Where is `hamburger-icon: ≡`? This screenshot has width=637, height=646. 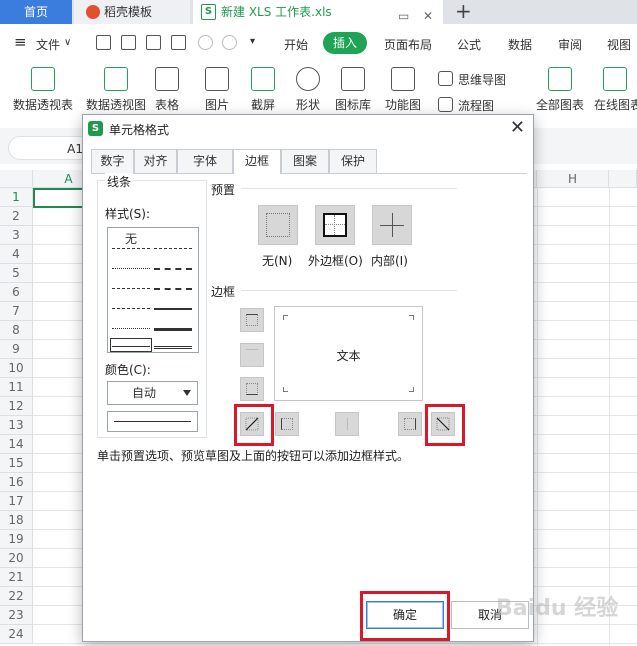 hamburger-icon: ≡ is located at coordinates (20, 42).